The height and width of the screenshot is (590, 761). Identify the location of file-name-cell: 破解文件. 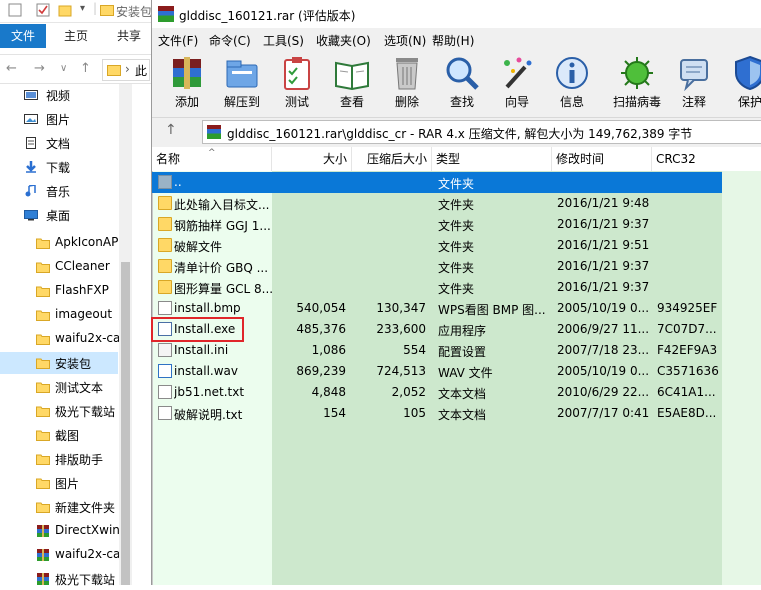
(198, 247).